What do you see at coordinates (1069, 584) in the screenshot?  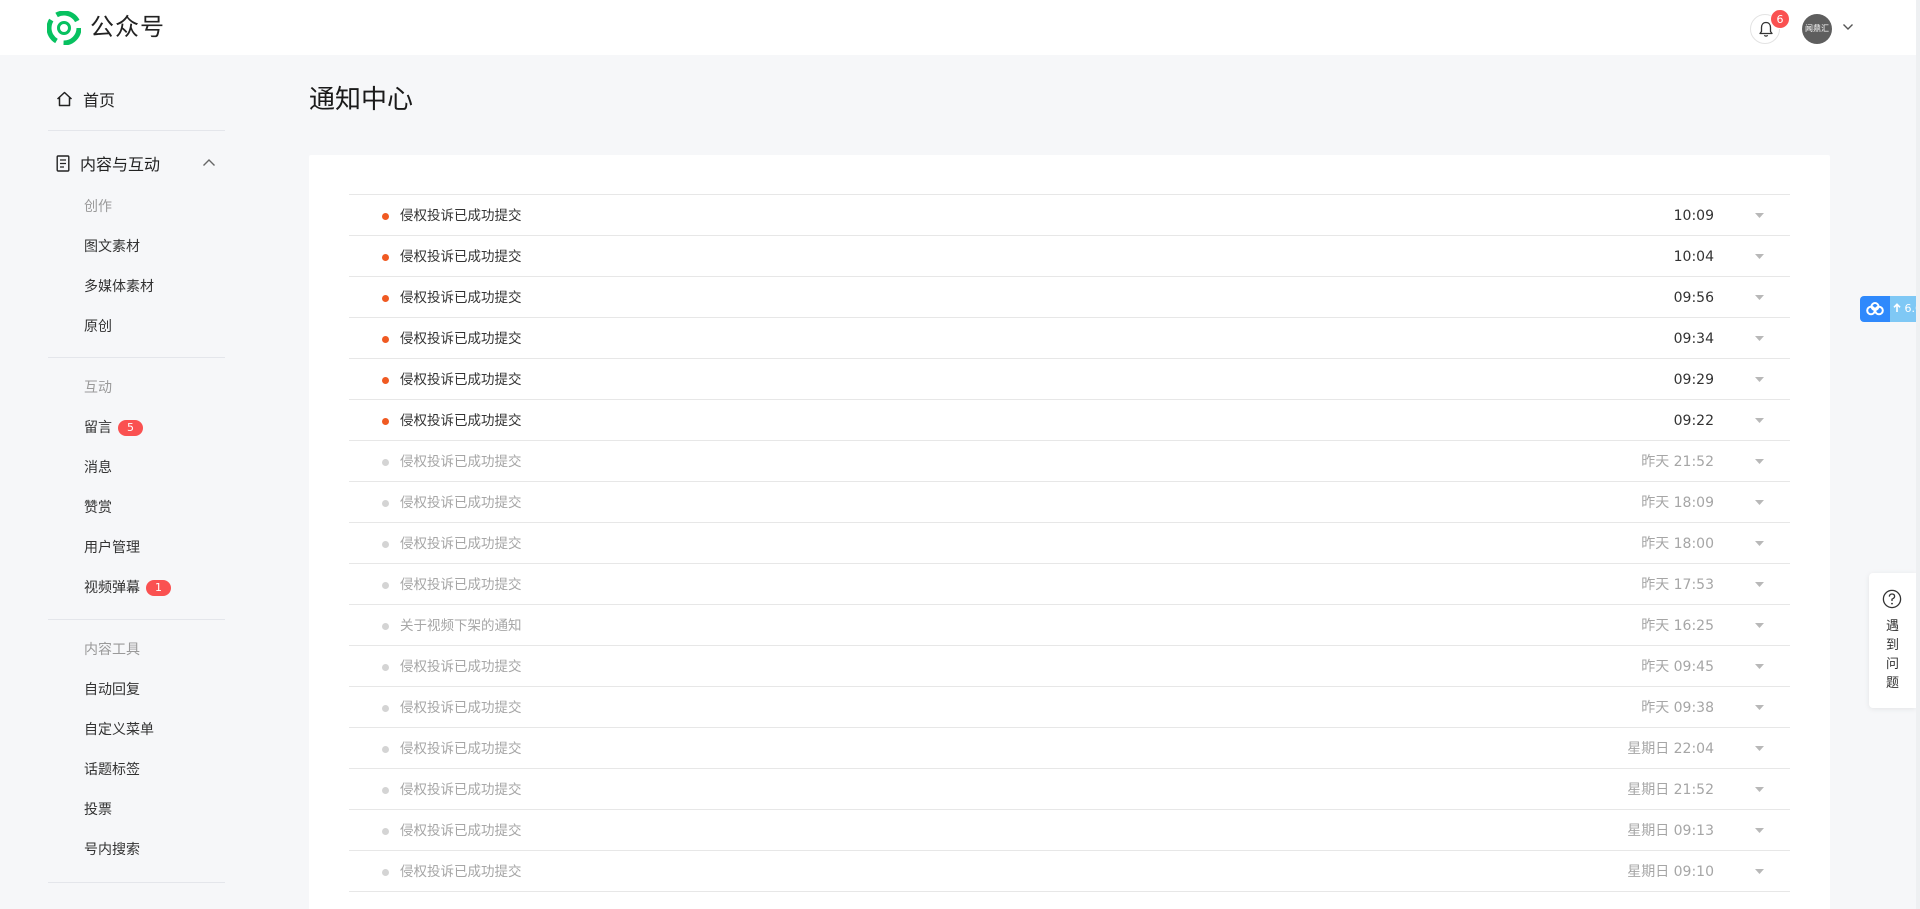 I see `notification-row: 侵权投诉已成功提交 昨天 17:53` at bounding box center [1069, 584].